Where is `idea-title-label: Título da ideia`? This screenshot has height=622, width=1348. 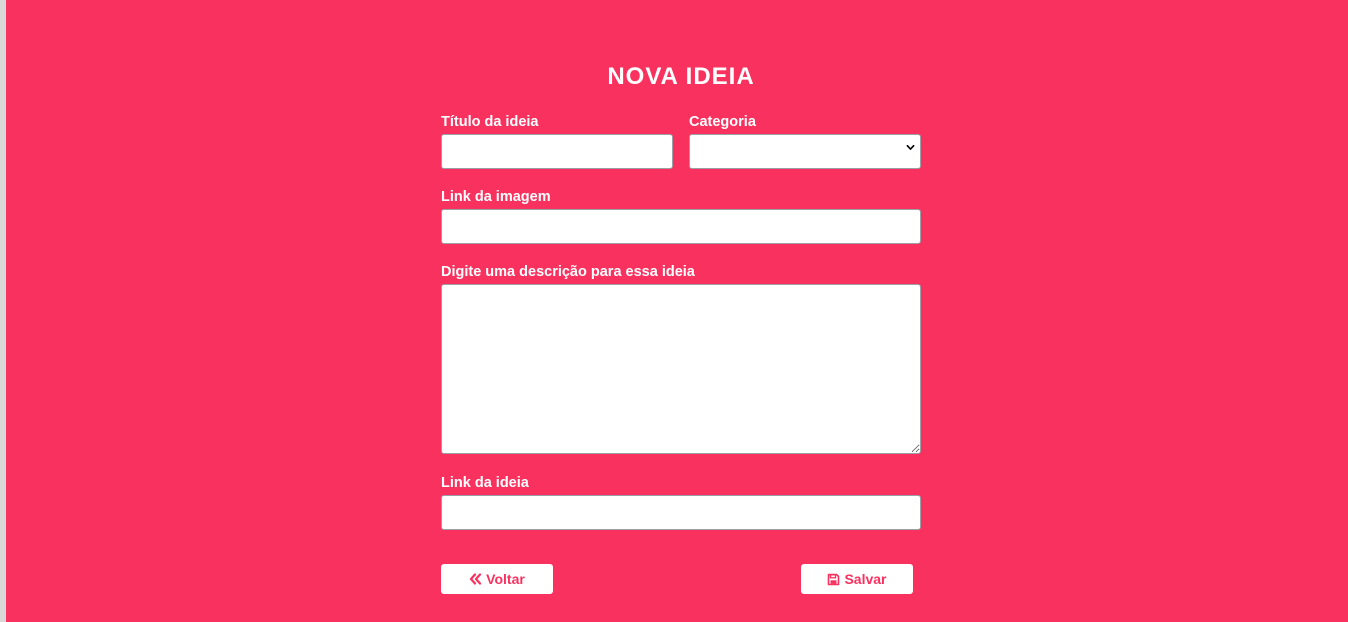
idea-title-label: Título da ideia is located at coordinates (490, 122).